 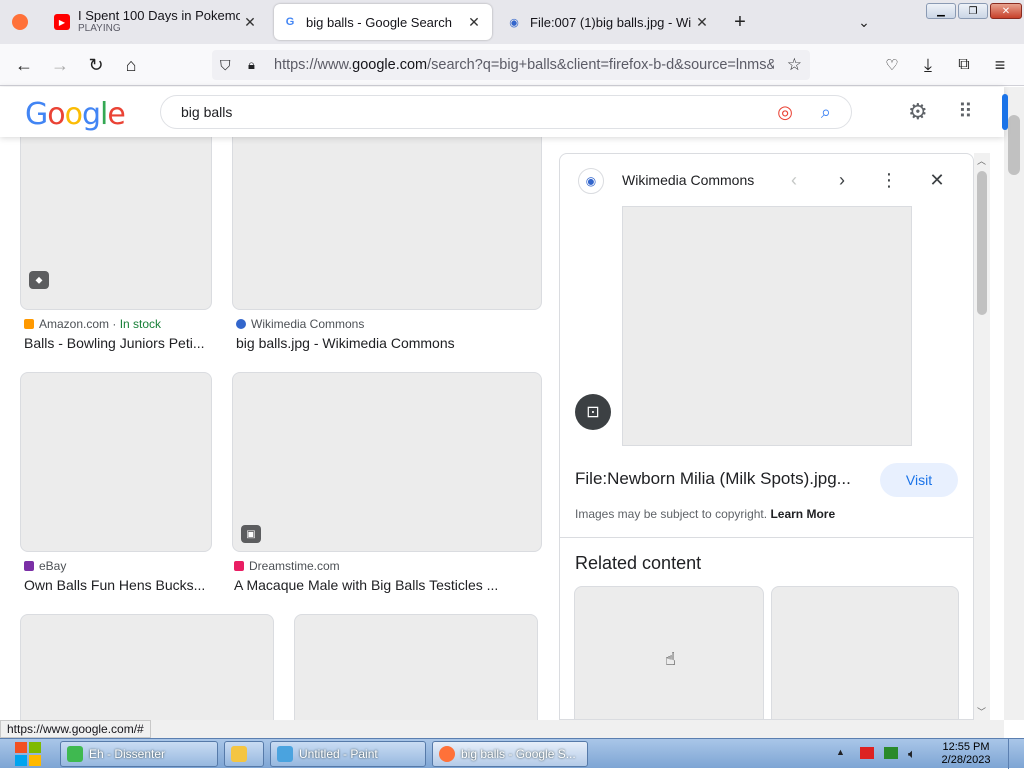 What do you see at coordinates (386, 343) in the screenshot?
I see `result-title: big balls.jpg - Wikimedia Commons` at bounding box center [386, 343].